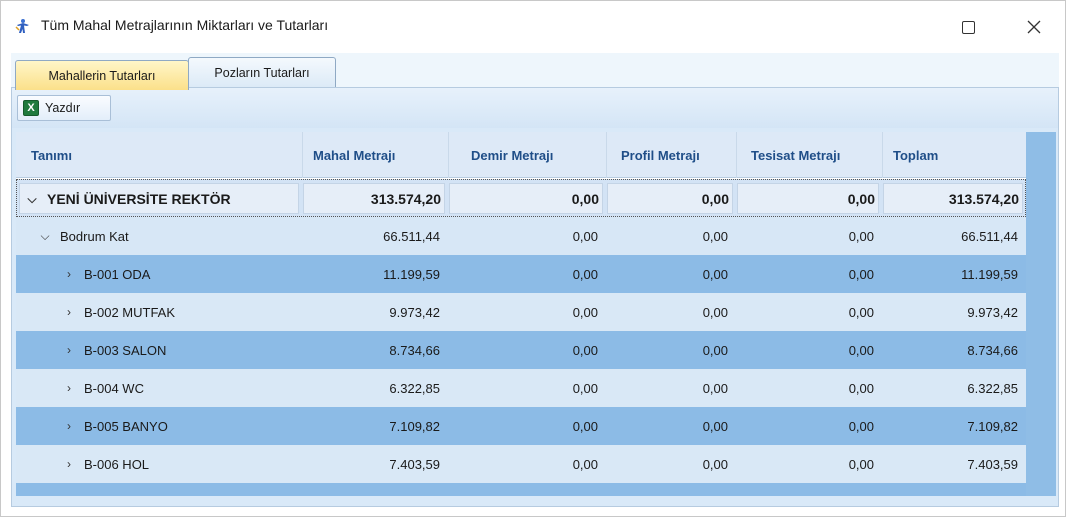 This screenshot has width=1066, height=517. I want to click on print-label: Yazdır, so click(63, 108).